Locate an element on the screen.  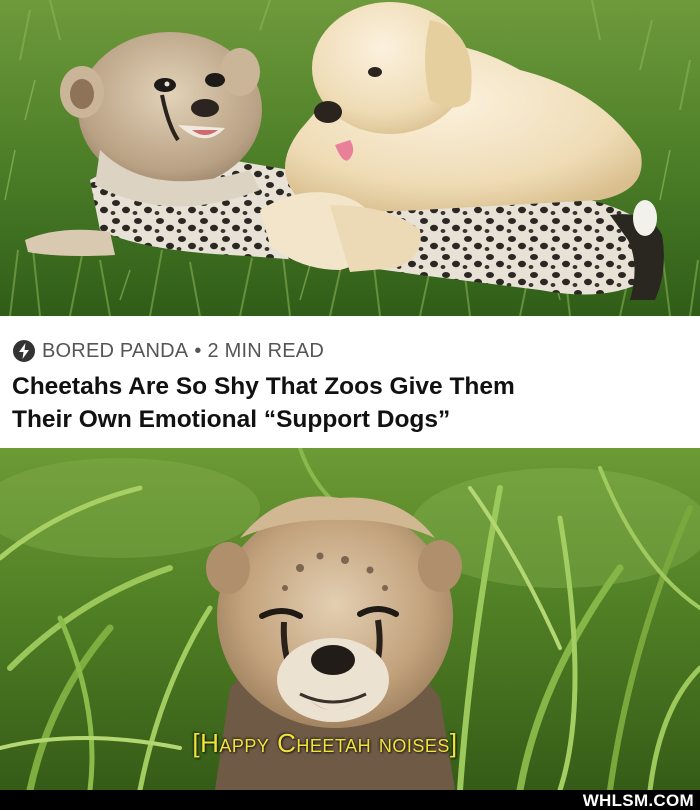
subtitle-caption: [Happy Cheetah noises] is located at coordinates (325, 743).